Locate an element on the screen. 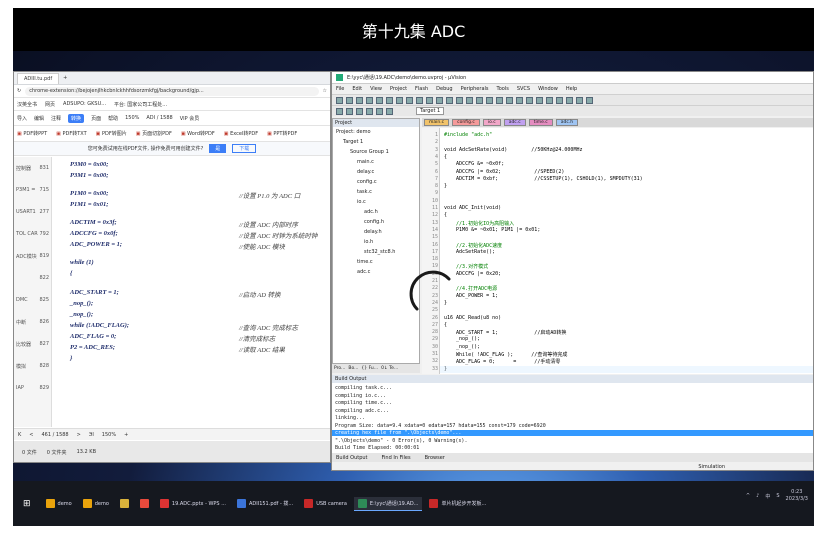 The width and height of the screenshot is (828, 538). project-tree-item: delay.h is located at coordinates (373, 232).